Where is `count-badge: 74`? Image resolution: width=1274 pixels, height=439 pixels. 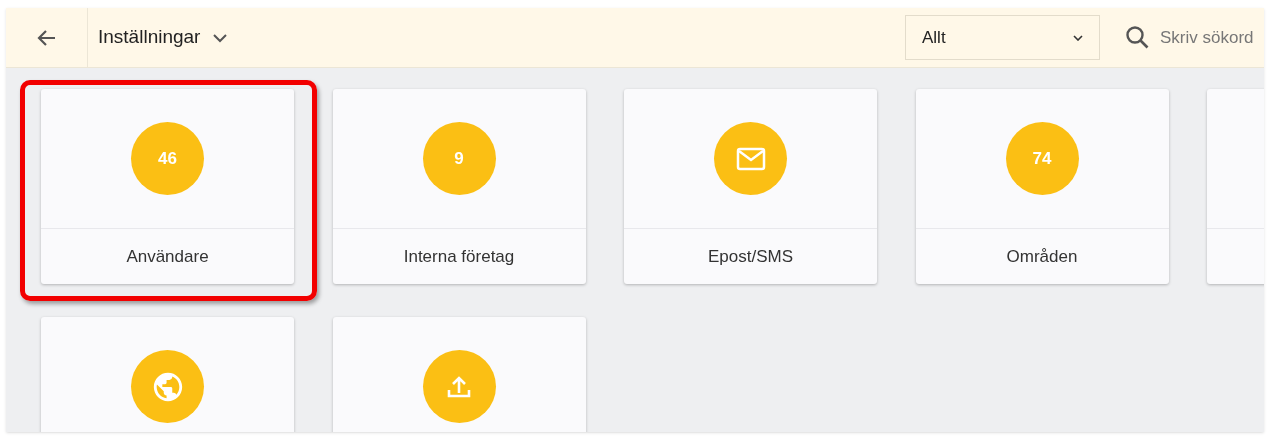
count-badge: 74 is located at coordinates (1042, 158).